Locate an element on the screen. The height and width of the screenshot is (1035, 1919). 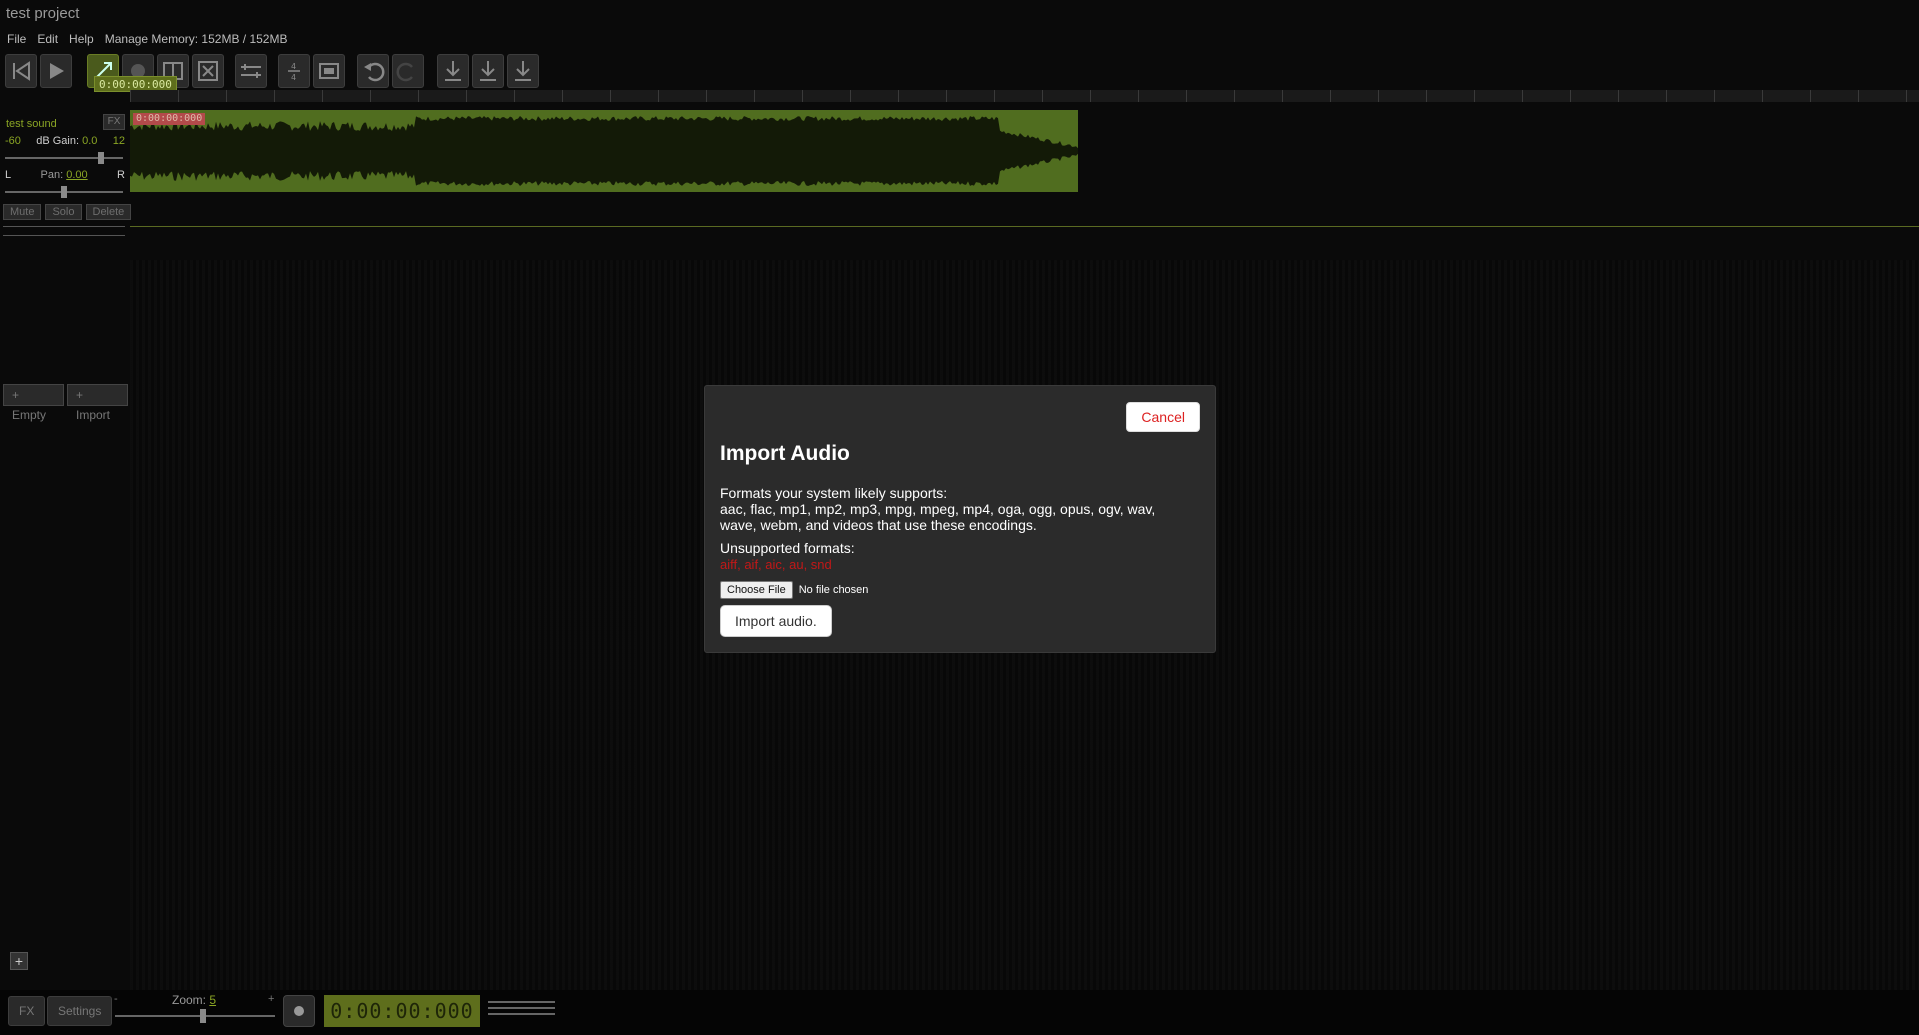
waveform is located at coordinates (604, 151).